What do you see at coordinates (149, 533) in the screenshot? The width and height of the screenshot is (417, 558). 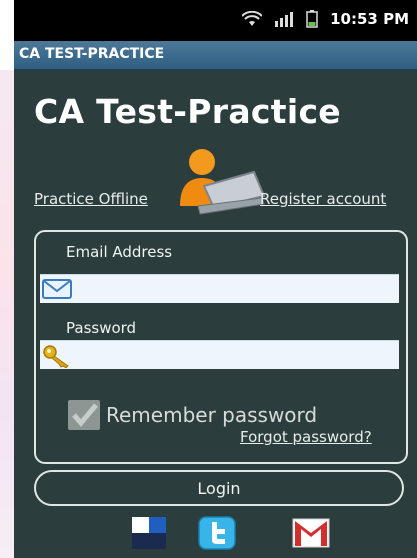 I see `delicious-icon` at bounding box center [149, 533].